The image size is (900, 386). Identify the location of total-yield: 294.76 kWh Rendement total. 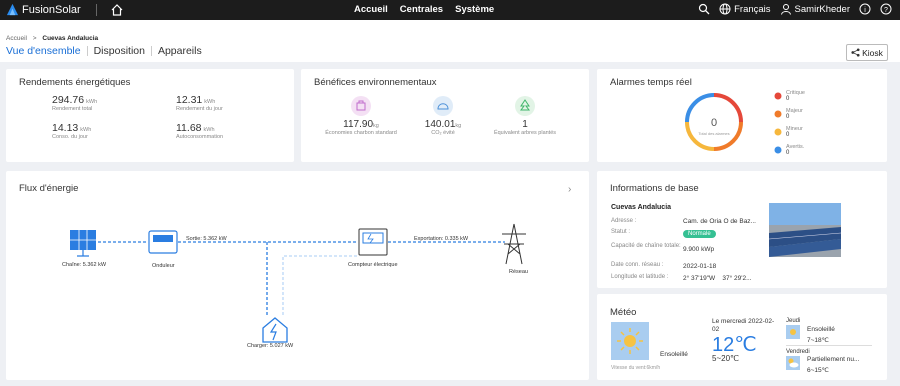
(74, 103).